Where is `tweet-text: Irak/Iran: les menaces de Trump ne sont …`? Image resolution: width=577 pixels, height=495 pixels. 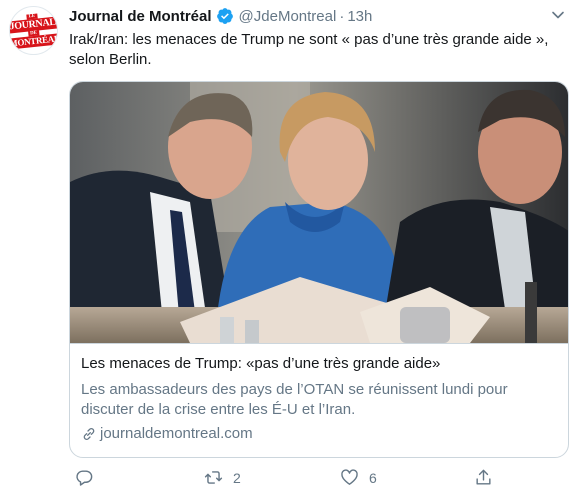 tweet-text: Irak/Iran: les menaces de Trump ne sont … is located at coordinates (309, 49).